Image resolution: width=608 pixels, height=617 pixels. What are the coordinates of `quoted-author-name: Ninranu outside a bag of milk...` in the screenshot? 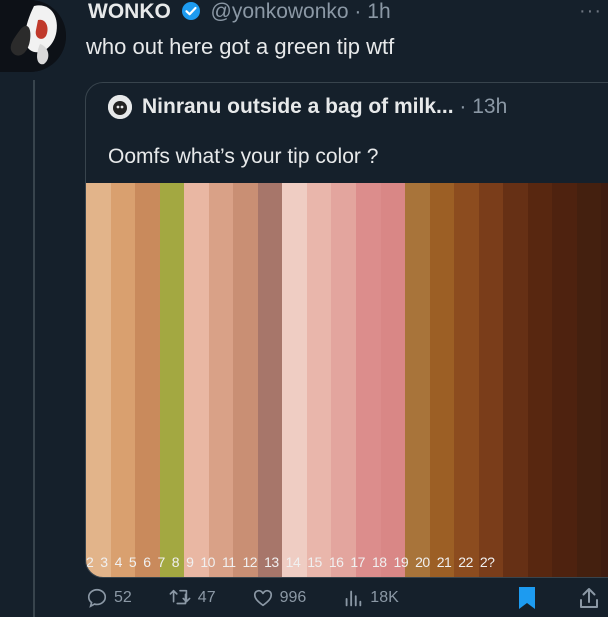 It's located at (298, 106).